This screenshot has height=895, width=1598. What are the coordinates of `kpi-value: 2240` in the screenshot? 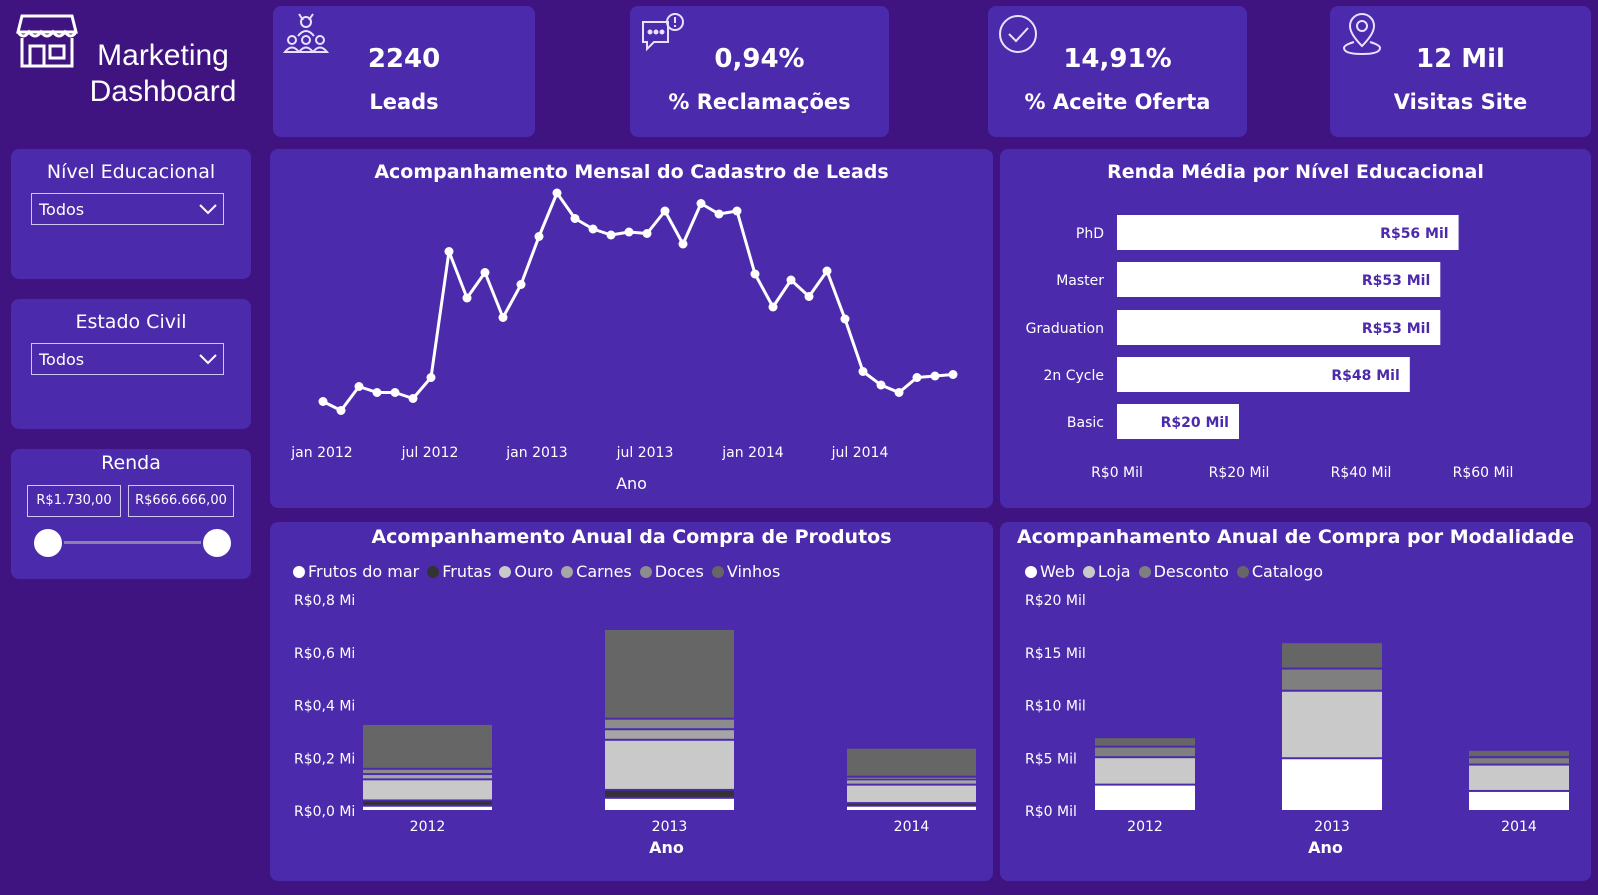 It's located at (404, 59).